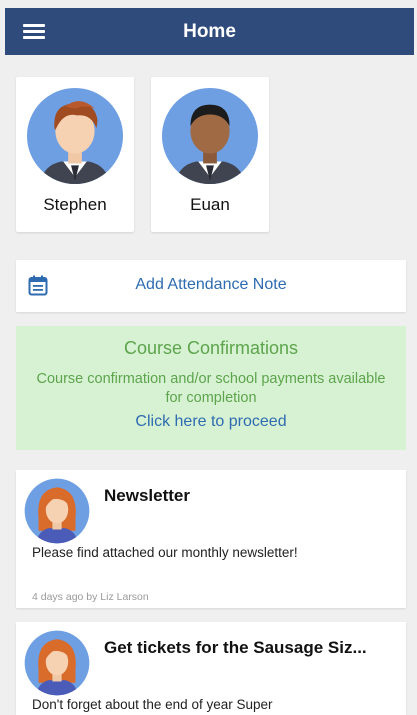  I want to click on child-card-stephen: Stephen, so click(75, 154).